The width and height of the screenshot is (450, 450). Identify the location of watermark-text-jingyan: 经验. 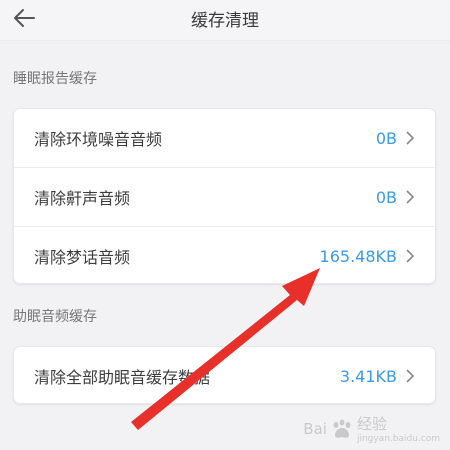
(371, 424).